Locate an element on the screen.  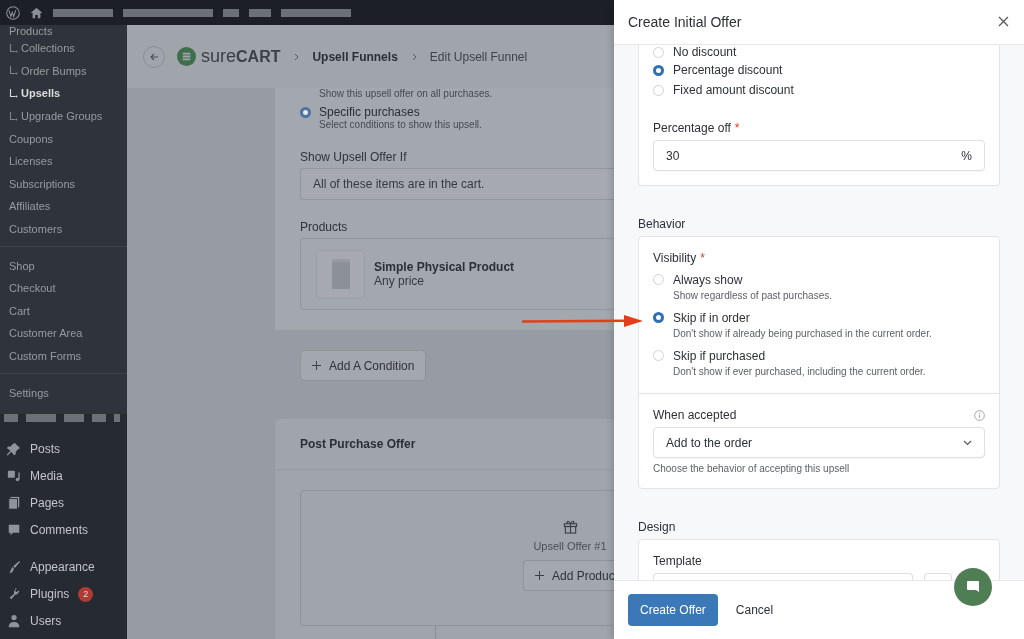
sidebar-item: Custom Forms is located at coordinates (63, 356).